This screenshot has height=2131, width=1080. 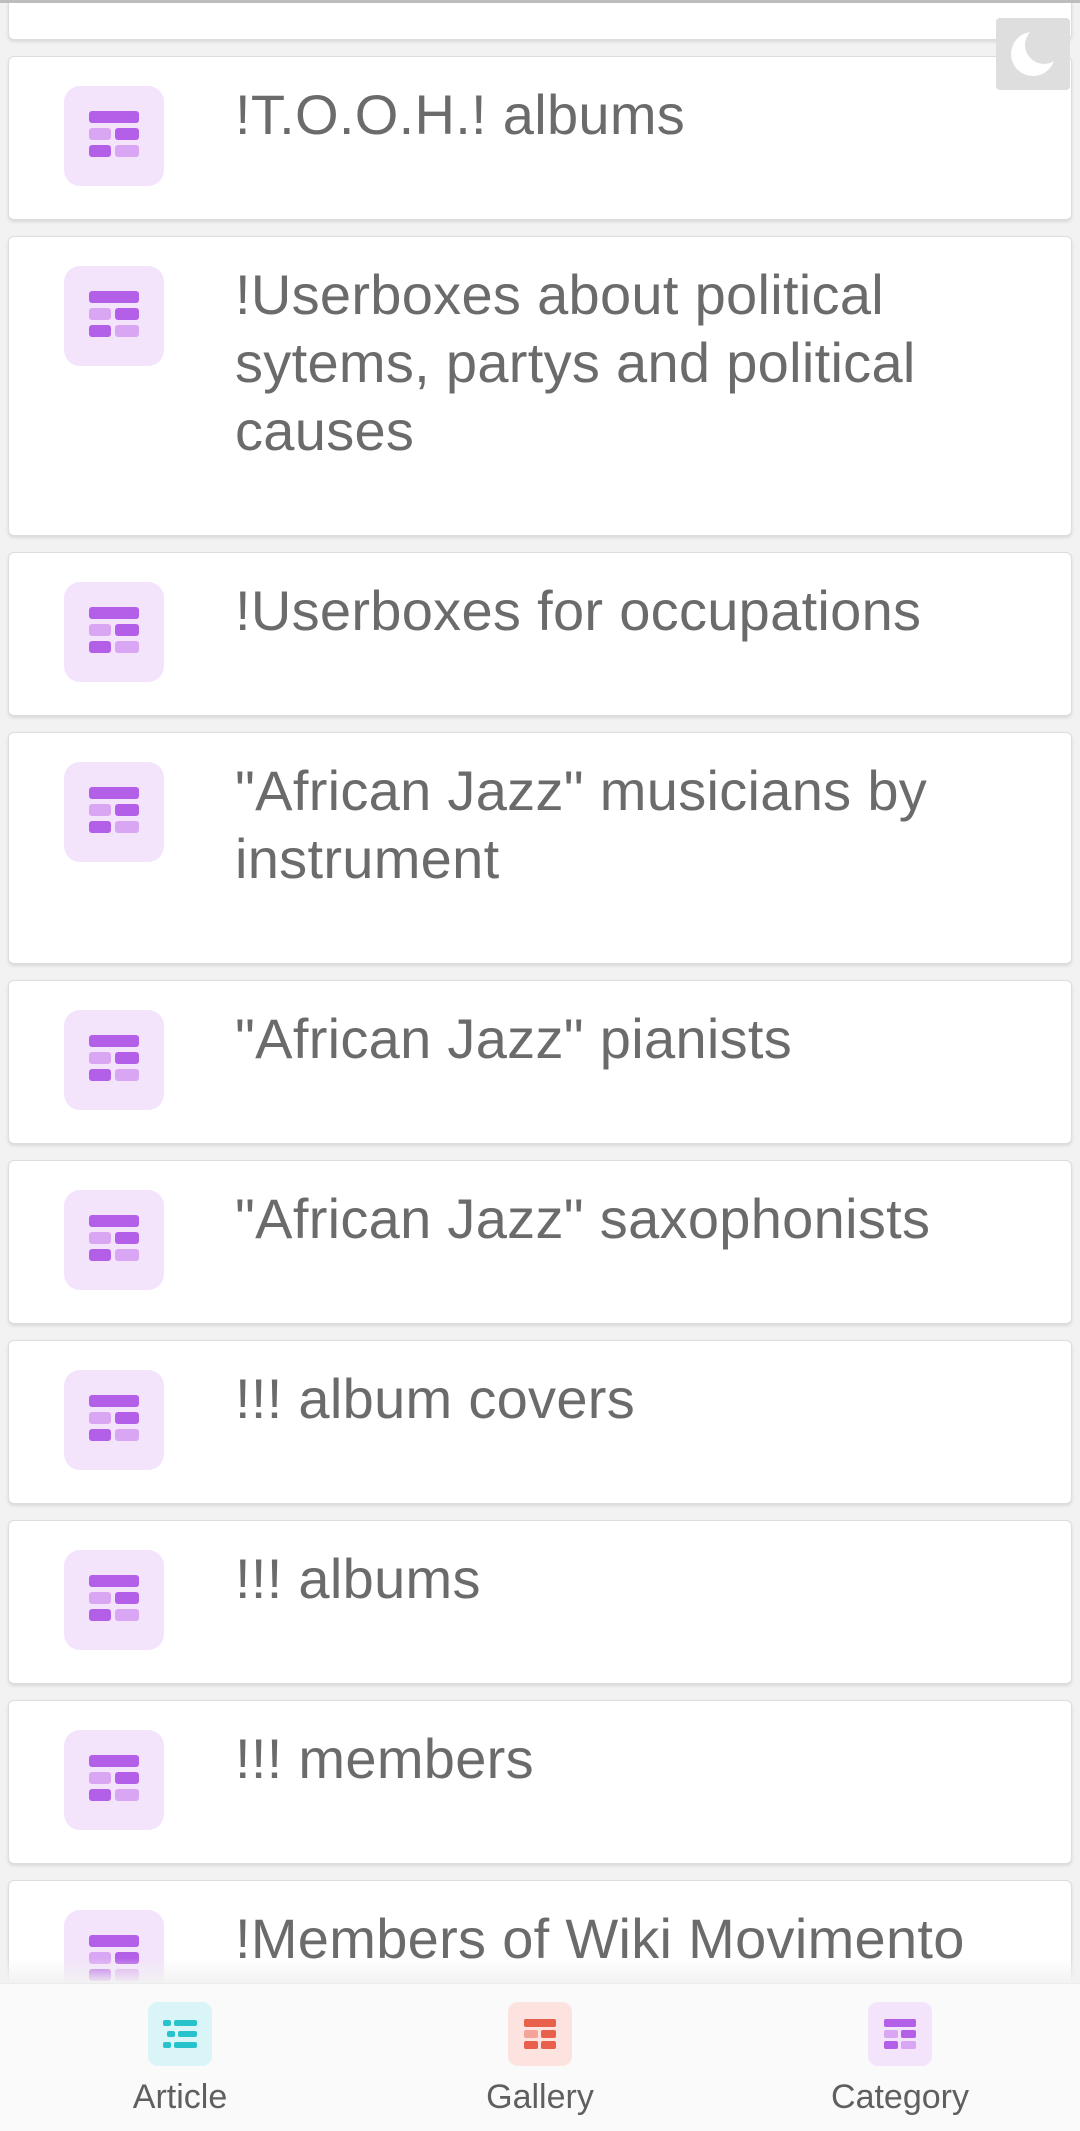 I want to click on list-item: !!! albums, so click(x=540, y=1602).